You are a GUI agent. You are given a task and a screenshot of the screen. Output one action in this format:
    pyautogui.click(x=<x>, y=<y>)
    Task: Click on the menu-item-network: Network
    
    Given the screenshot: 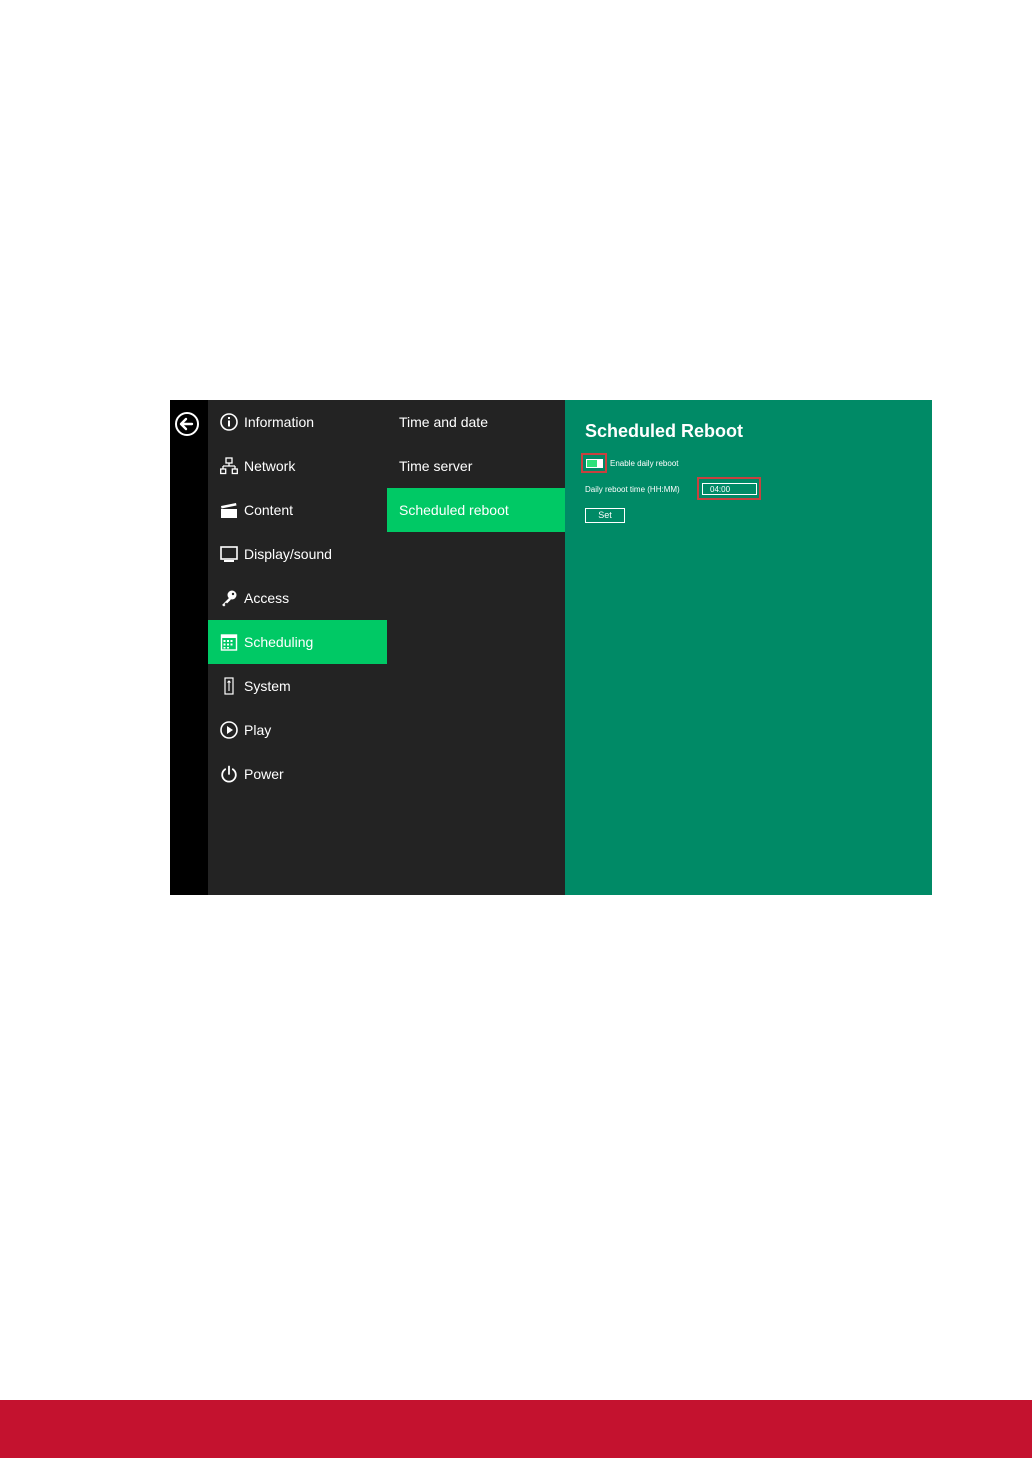 What is the action you would take?
    pyautogui.click(x=297, y=466)
    